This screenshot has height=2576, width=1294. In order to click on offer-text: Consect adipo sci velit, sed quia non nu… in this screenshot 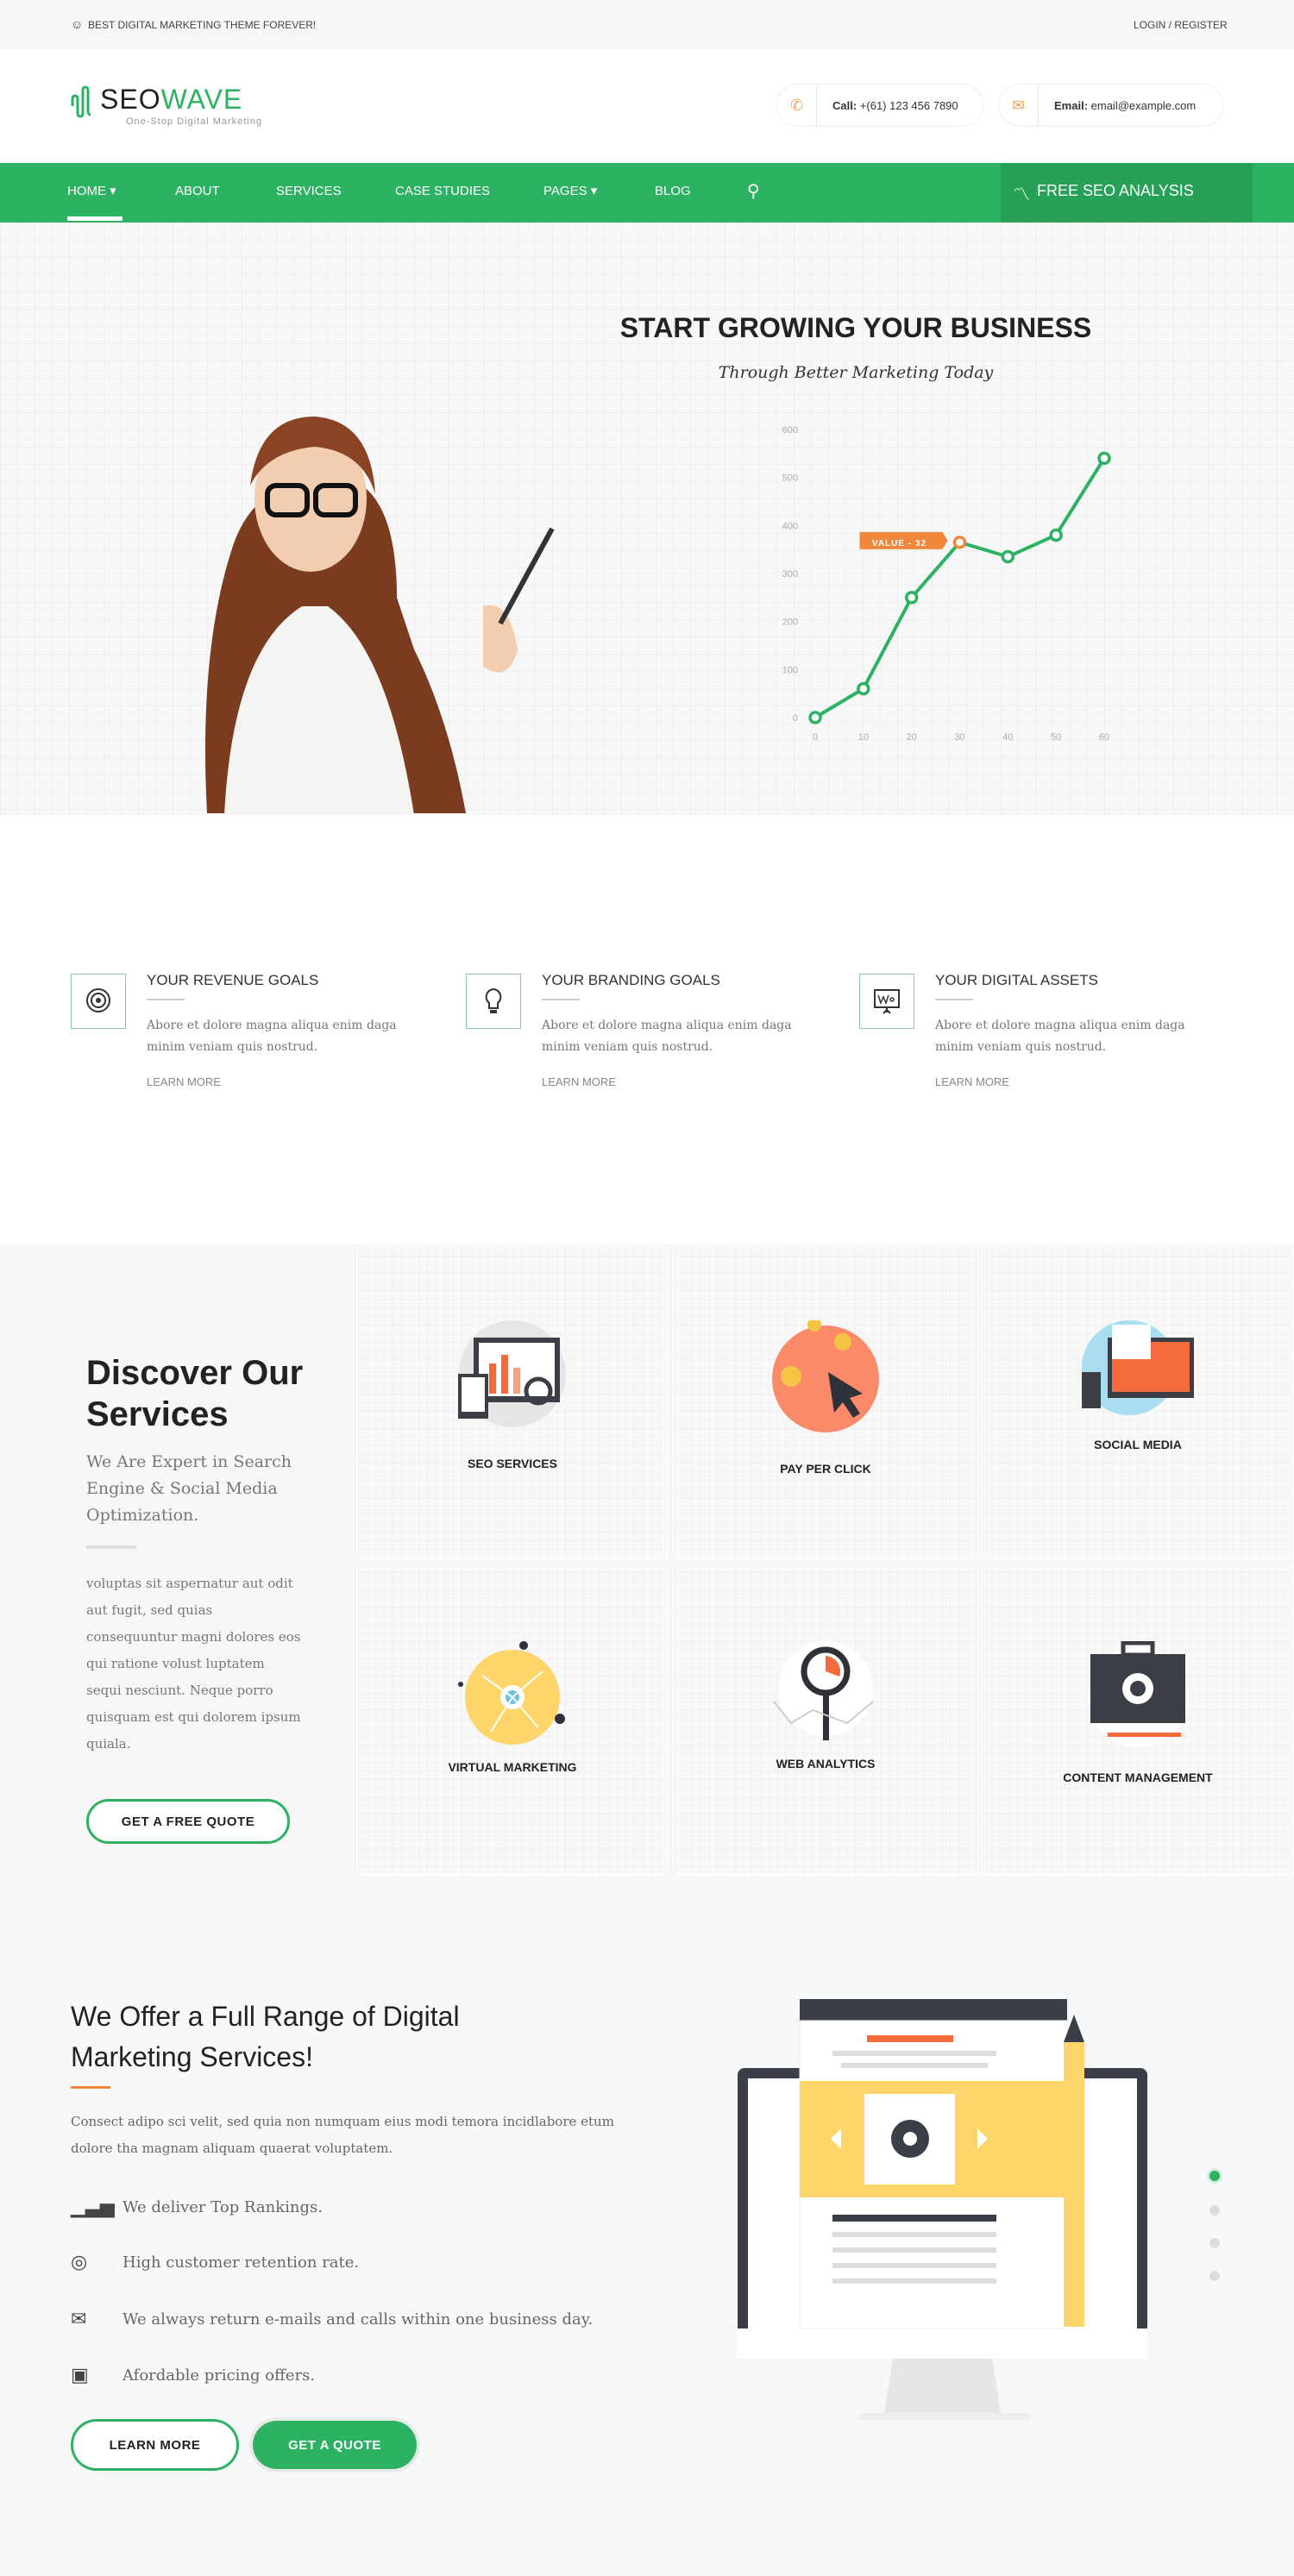, I will do `click(342, 2135)`.